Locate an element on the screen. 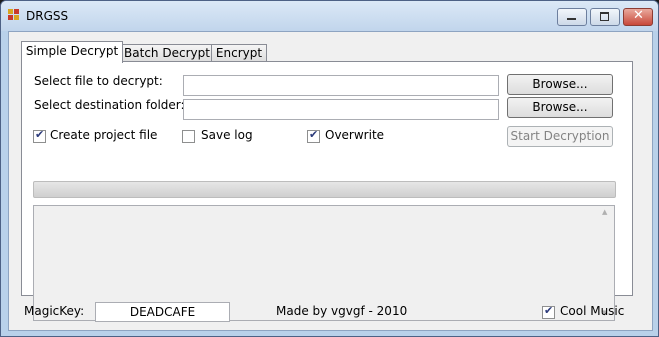 This screenshot has width=659, height=337. destination-folder-label: Select destination folder: is located at coordinates (109, 105).